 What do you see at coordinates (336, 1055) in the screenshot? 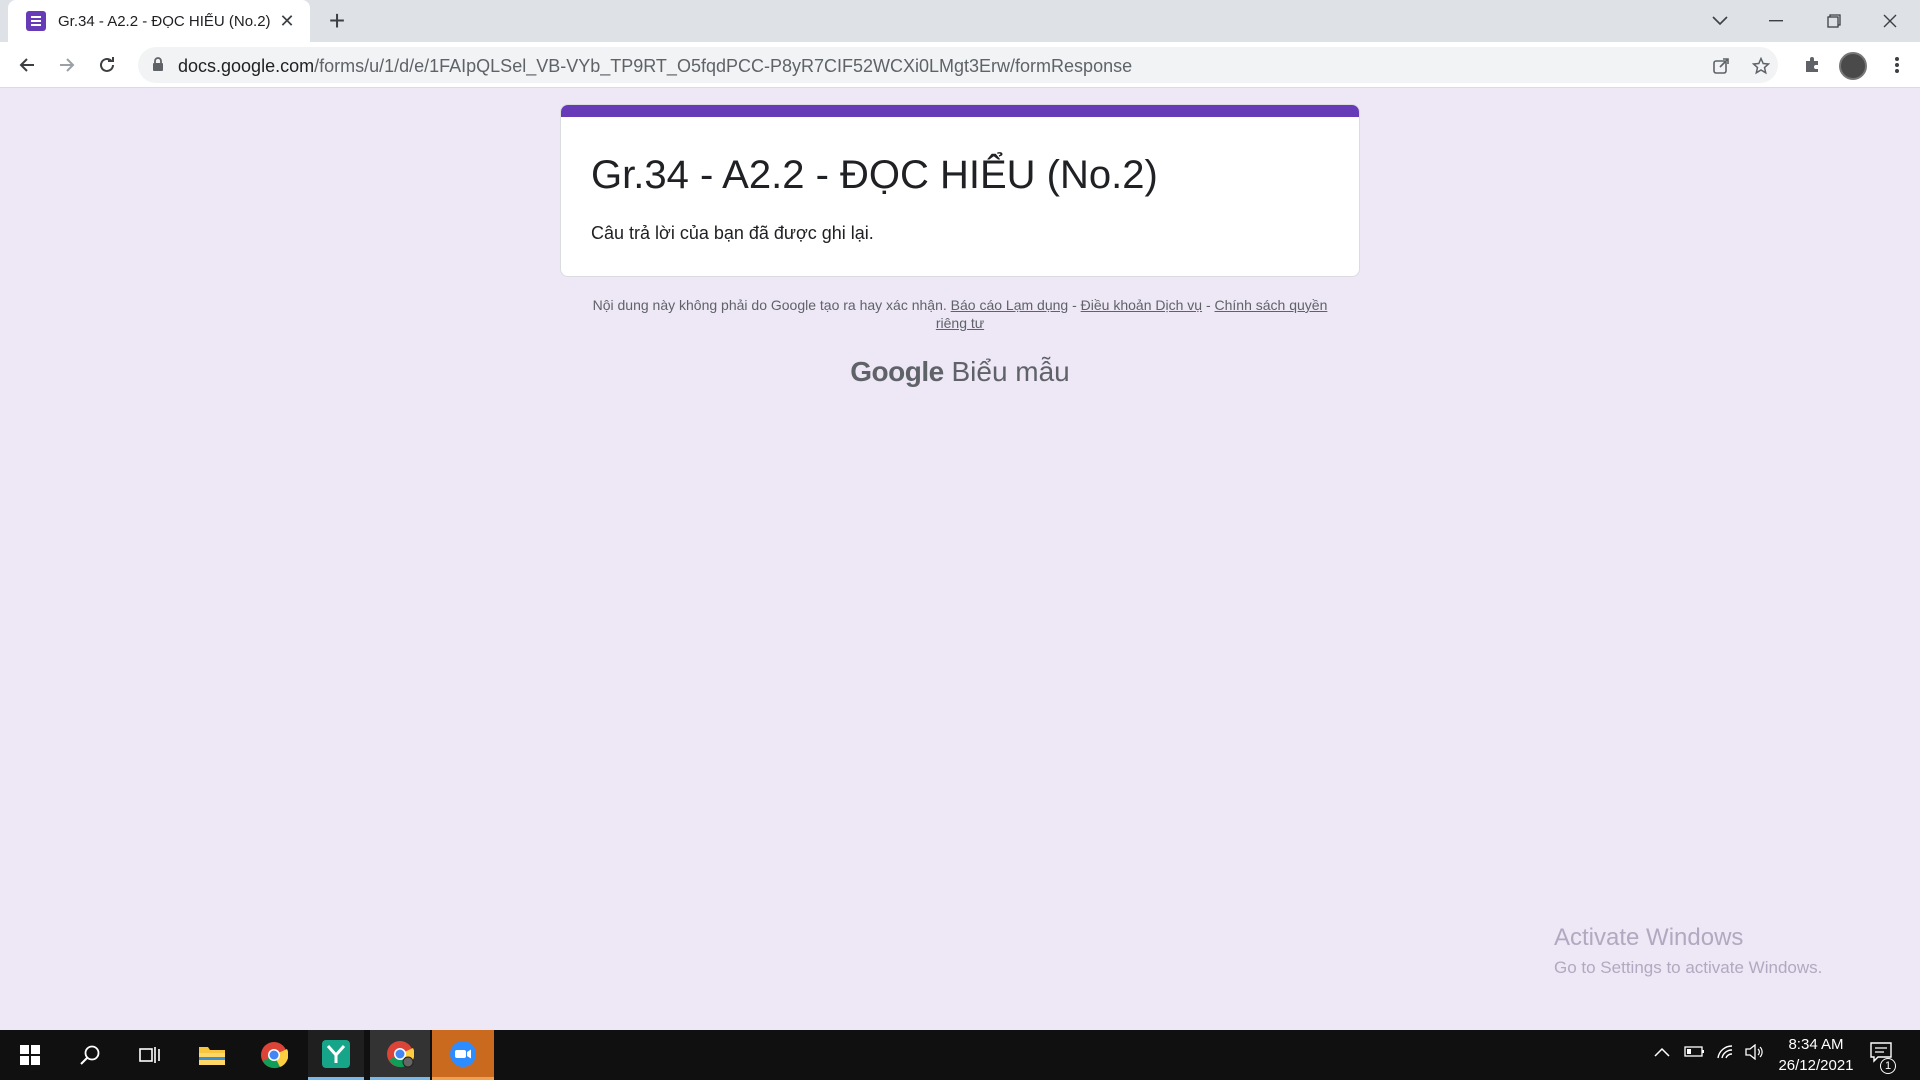
I see `app-y-icon` at bounding box center [336, 1055].